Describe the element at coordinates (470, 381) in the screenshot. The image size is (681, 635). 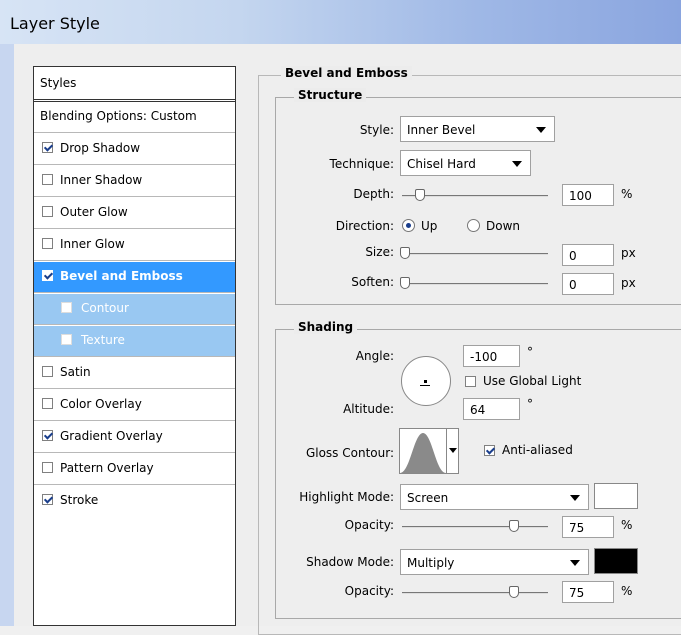
I see `use-global-light-checkbox` at that location.